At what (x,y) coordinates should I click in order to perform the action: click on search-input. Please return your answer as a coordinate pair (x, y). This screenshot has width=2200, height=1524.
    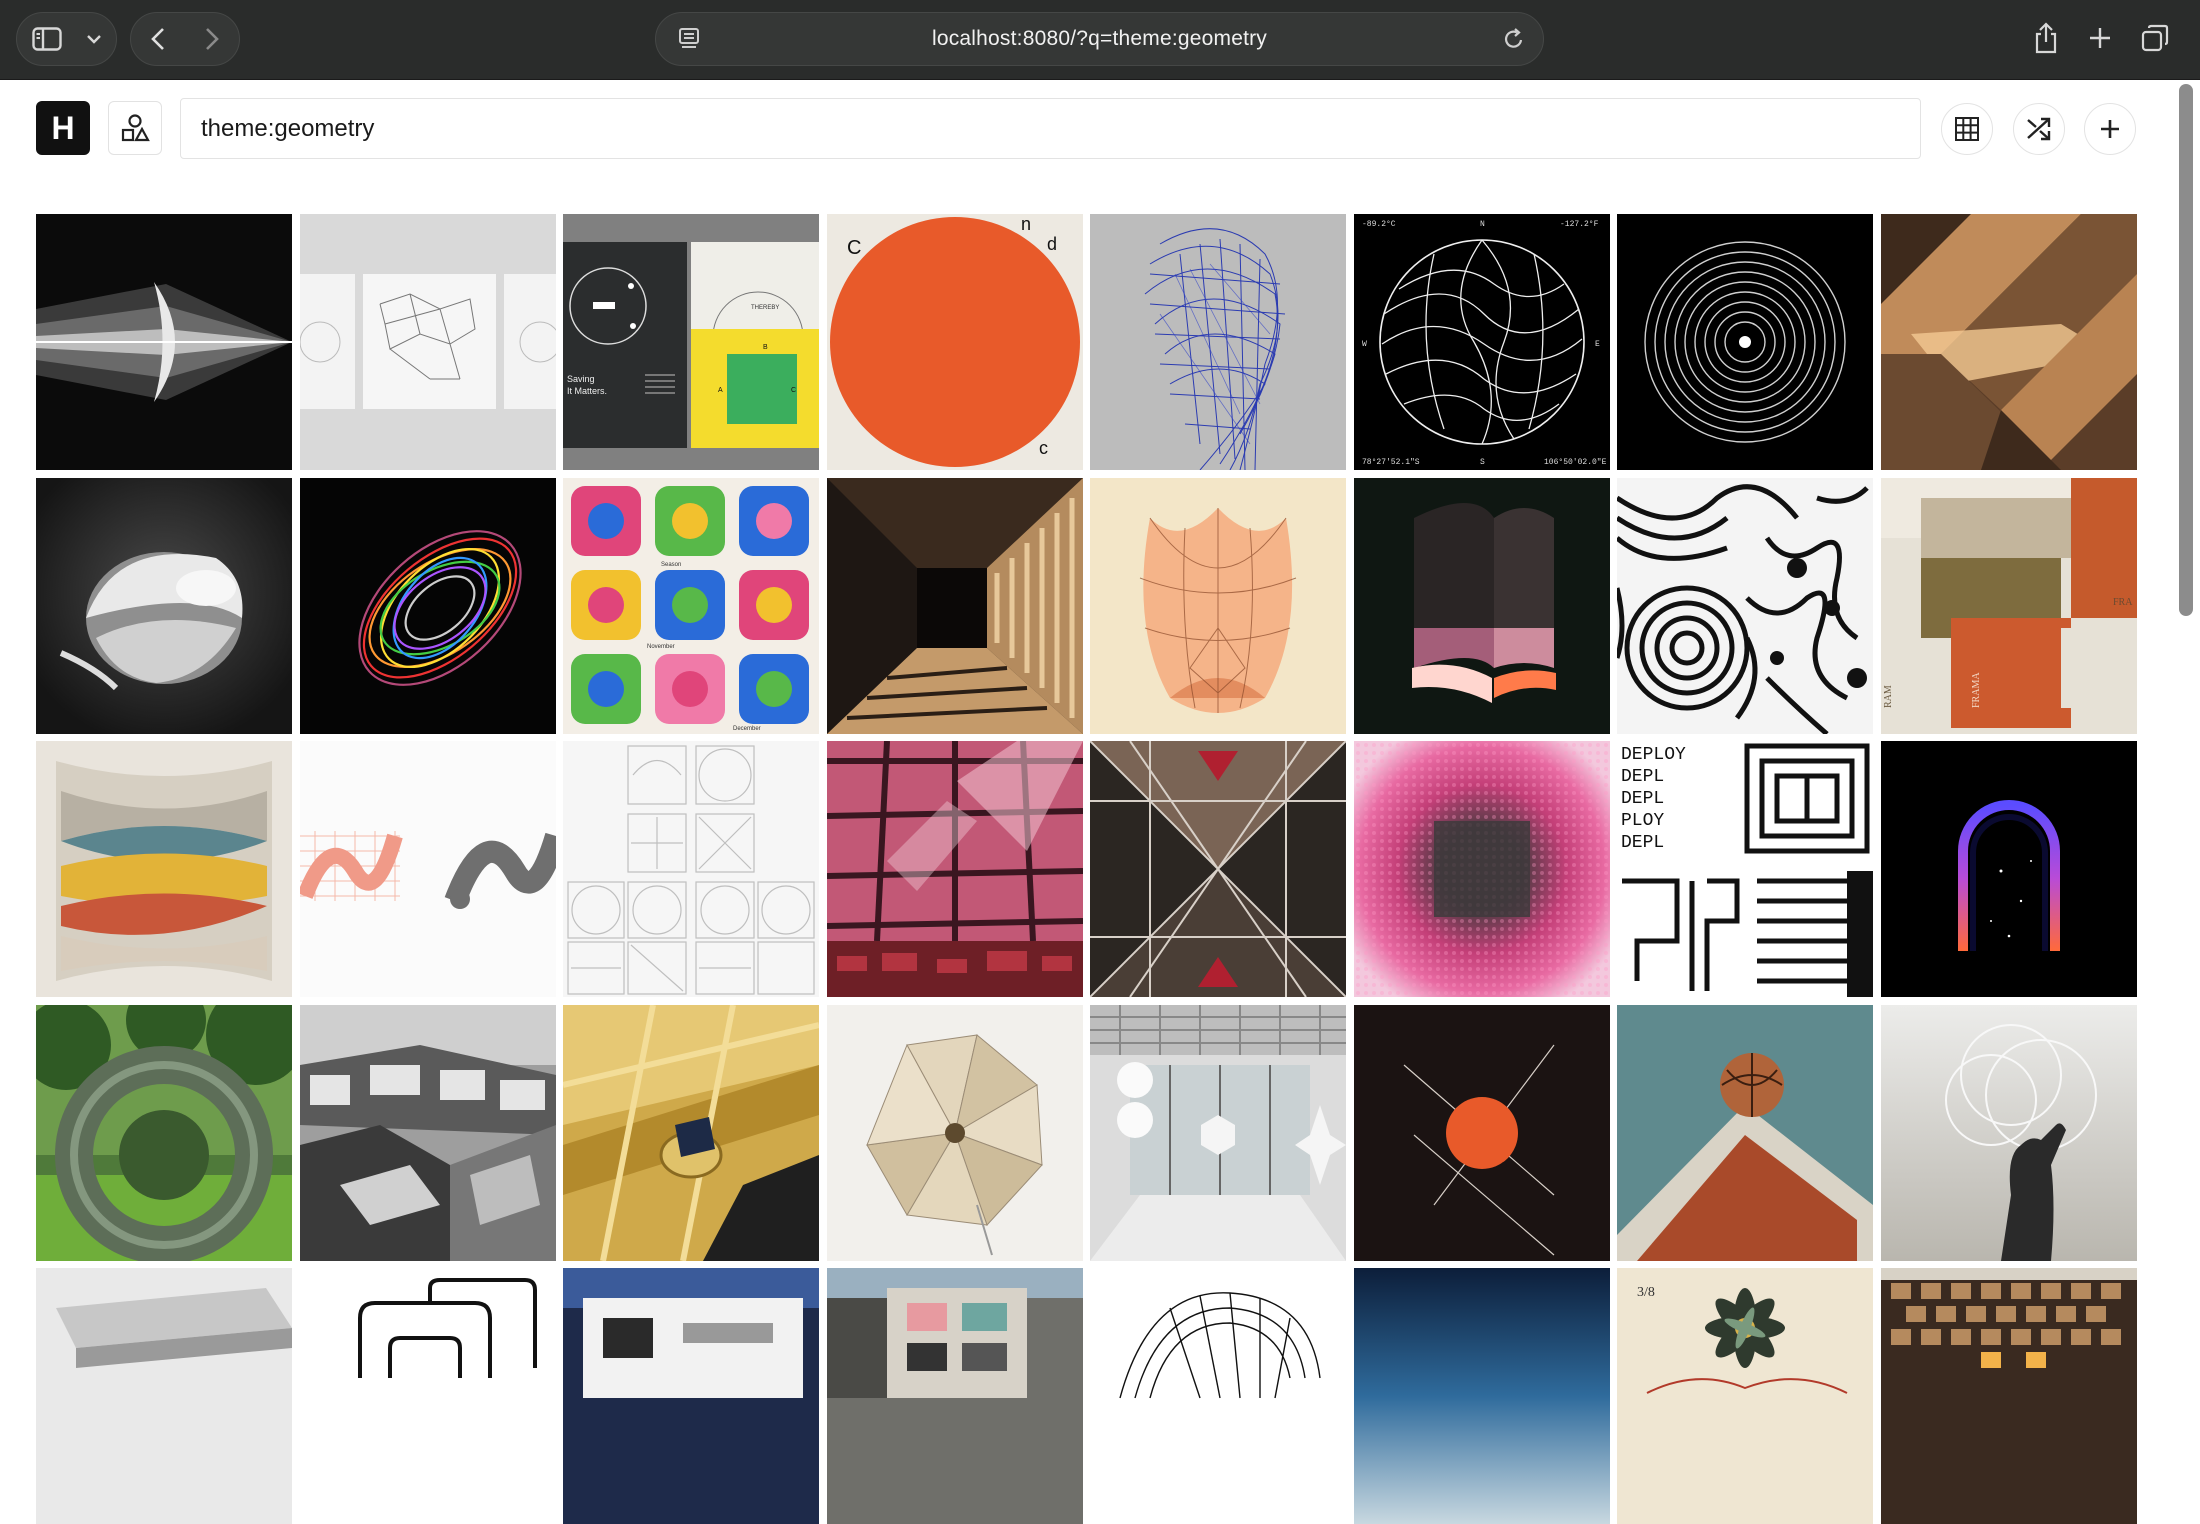
    Looking at the image, I should click on (1050, 128).